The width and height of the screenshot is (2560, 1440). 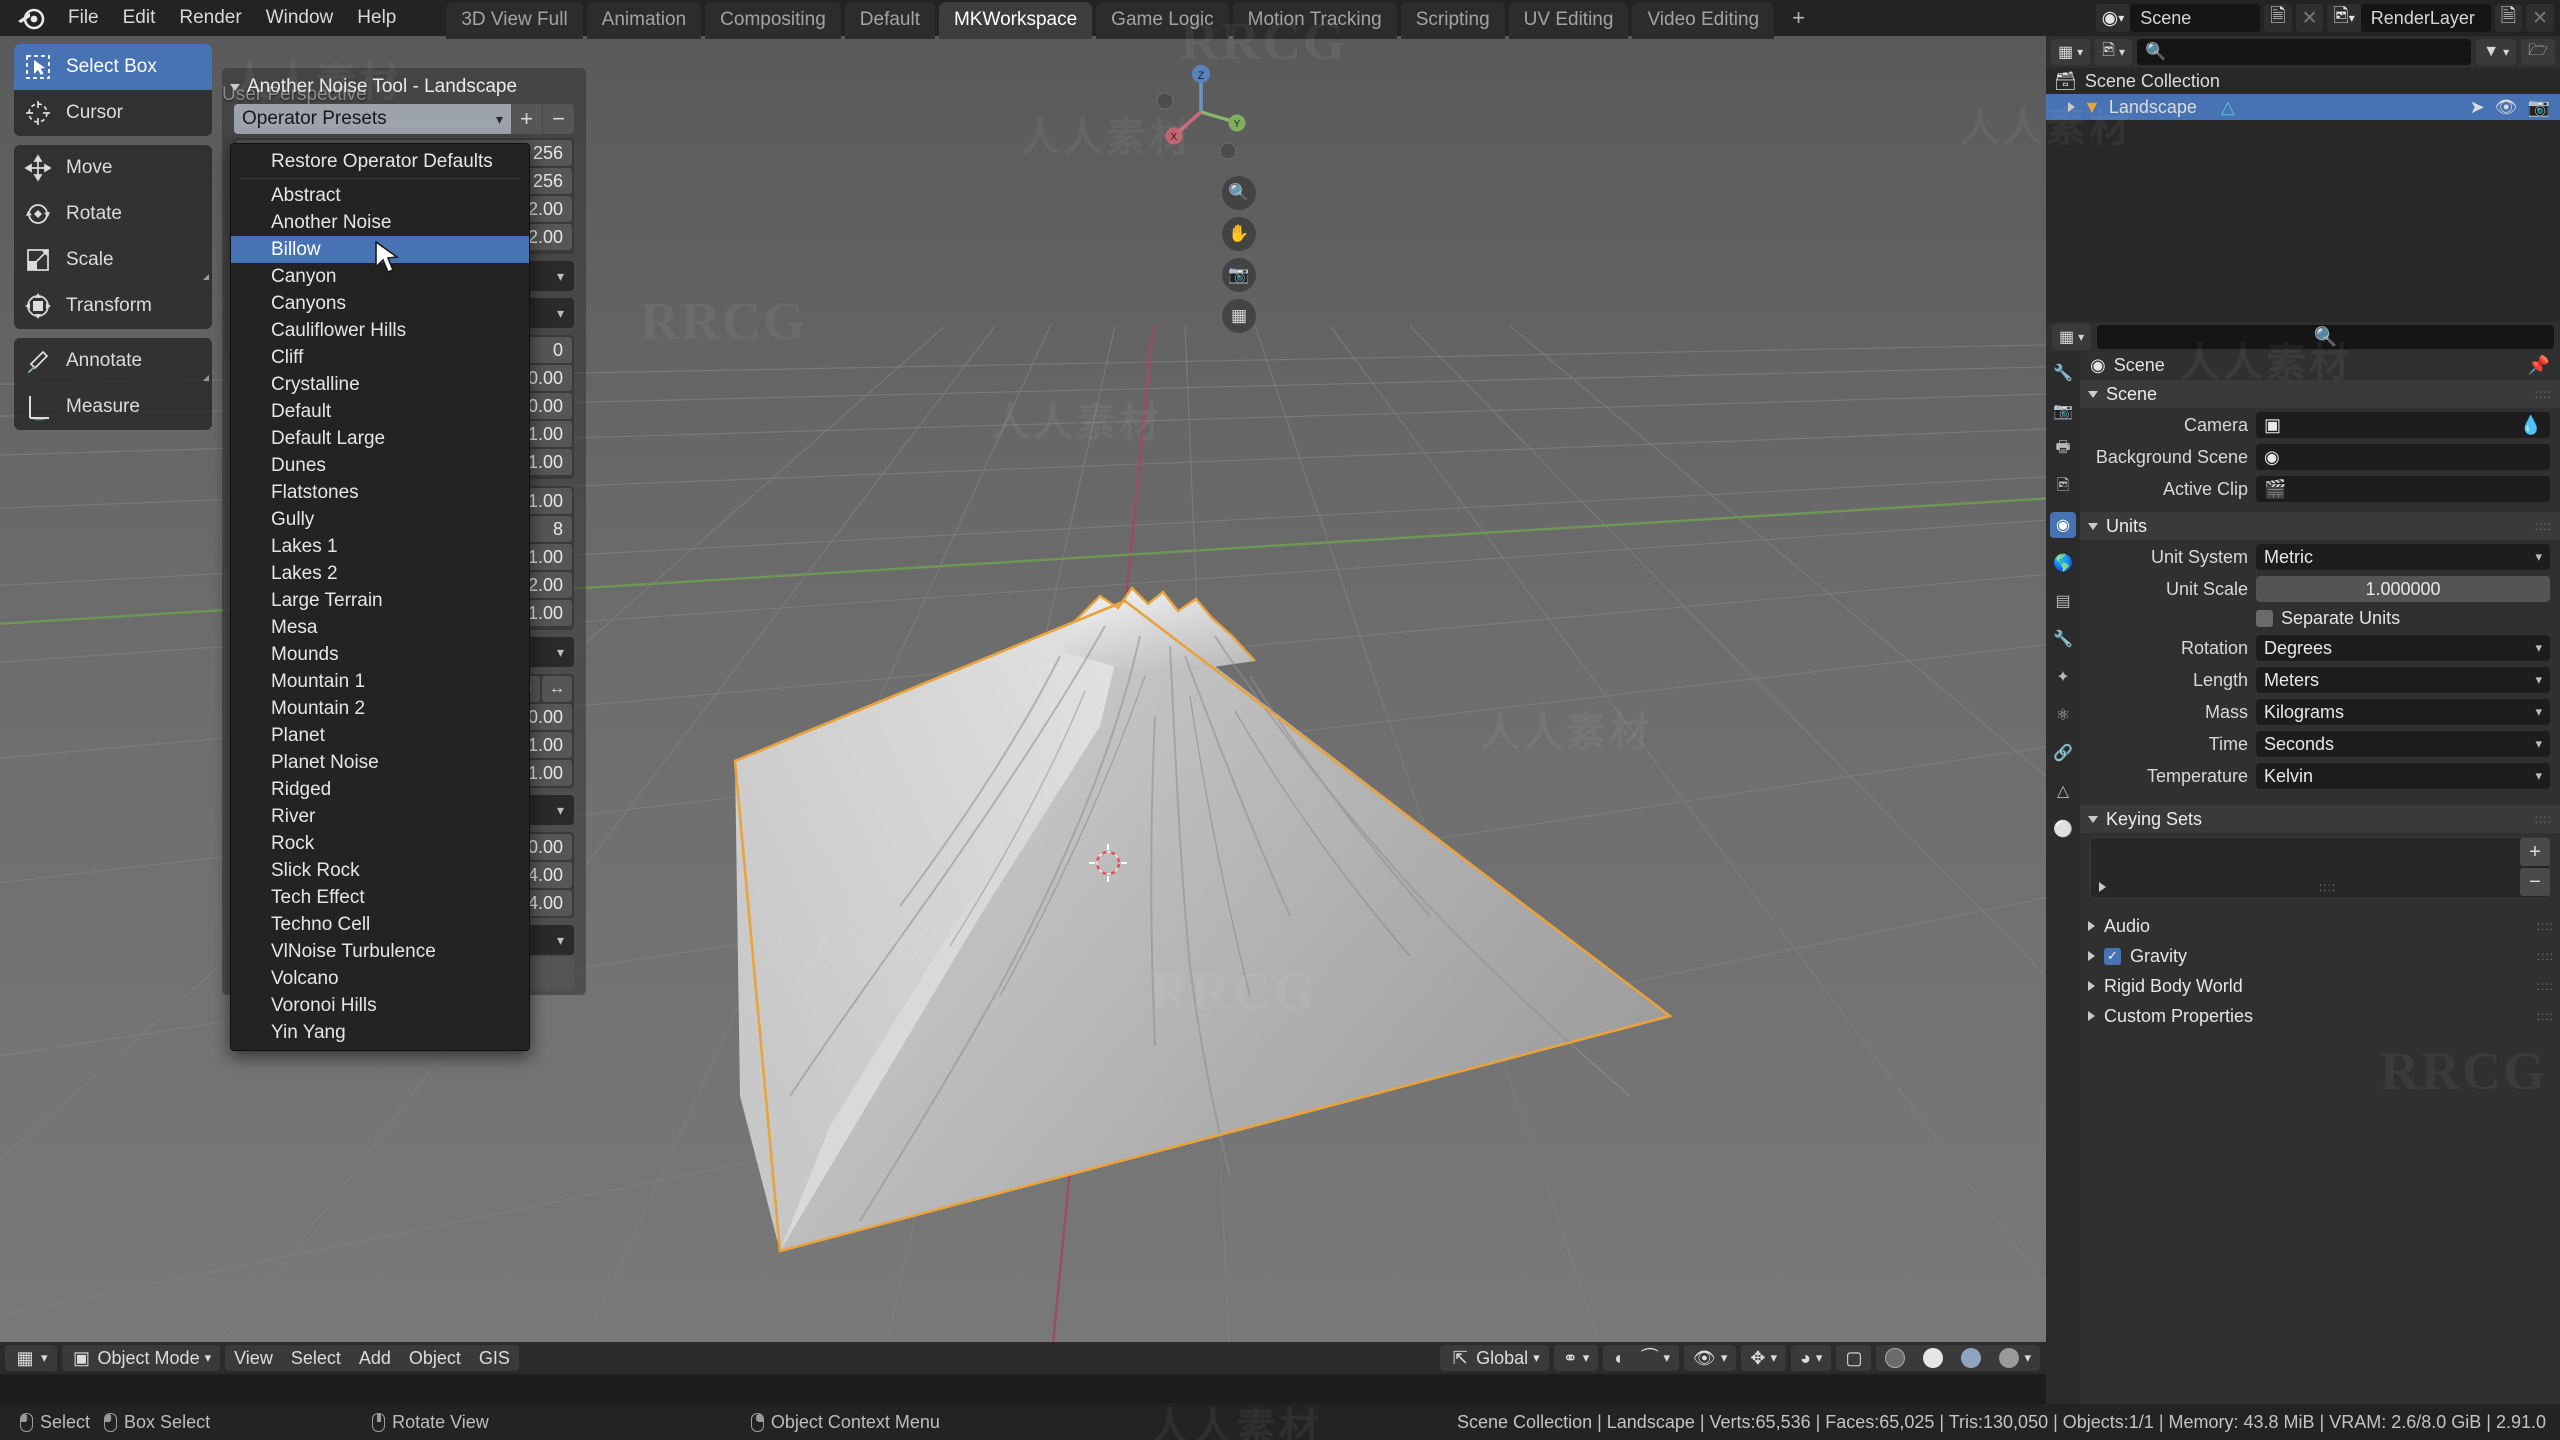 I want to click on object-tab-icon: ▤, so click(x=2063, y=601).